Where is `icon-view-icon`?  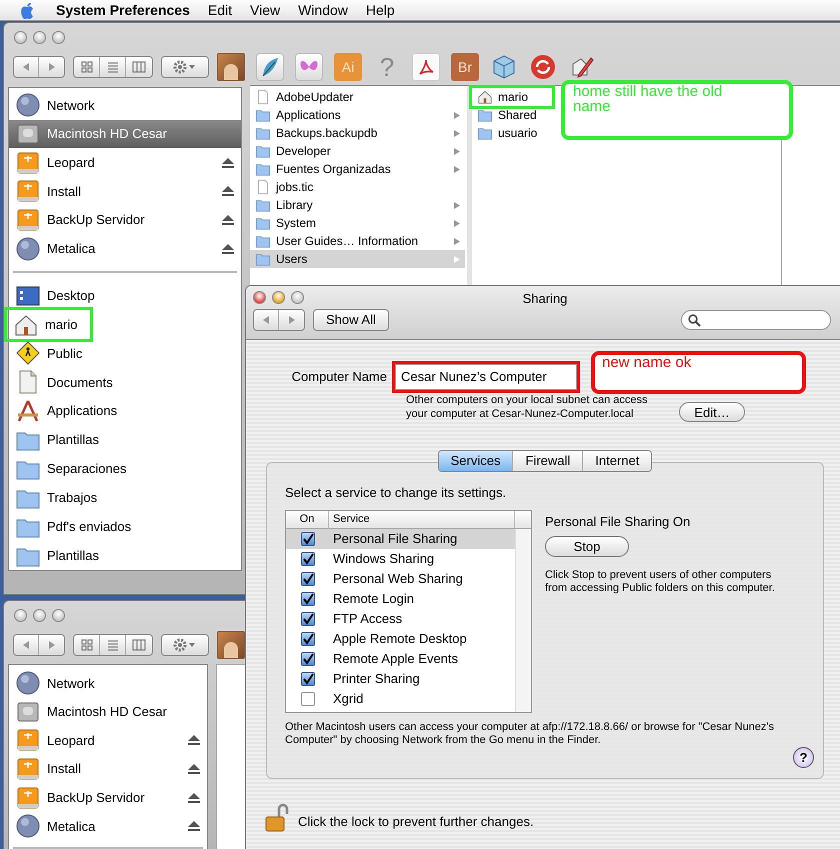
icon-view-icon is located at coordinates (86, 67).